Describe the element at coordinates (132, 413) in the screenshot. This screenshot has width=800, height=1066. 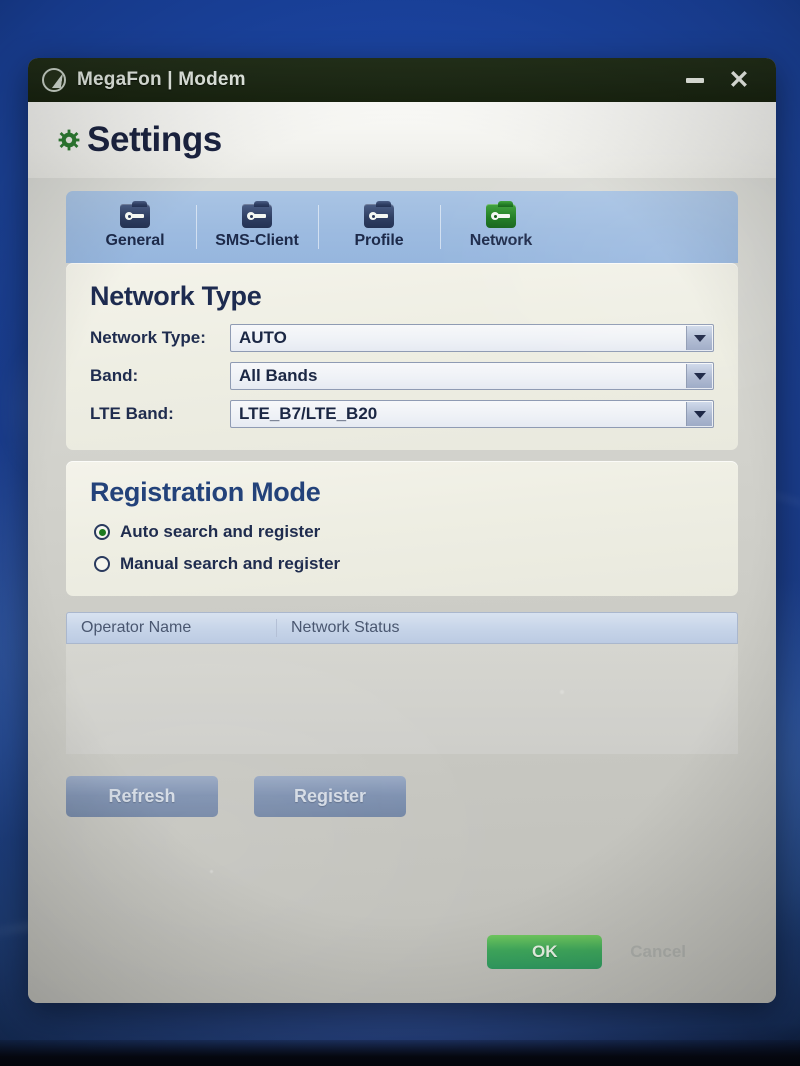
I see `lte-band-label: LTE Band:` at that location.